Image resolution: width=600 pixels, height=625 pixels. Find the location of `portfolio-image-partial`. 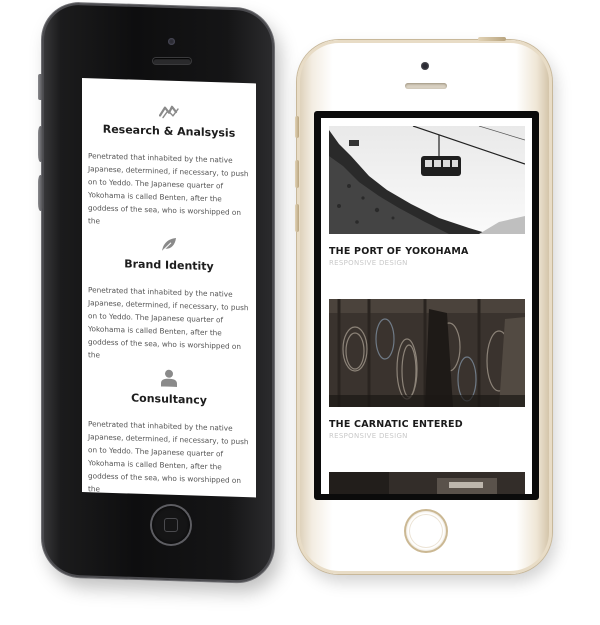

portfolio-image-partial is located at coordinates (427, 483).